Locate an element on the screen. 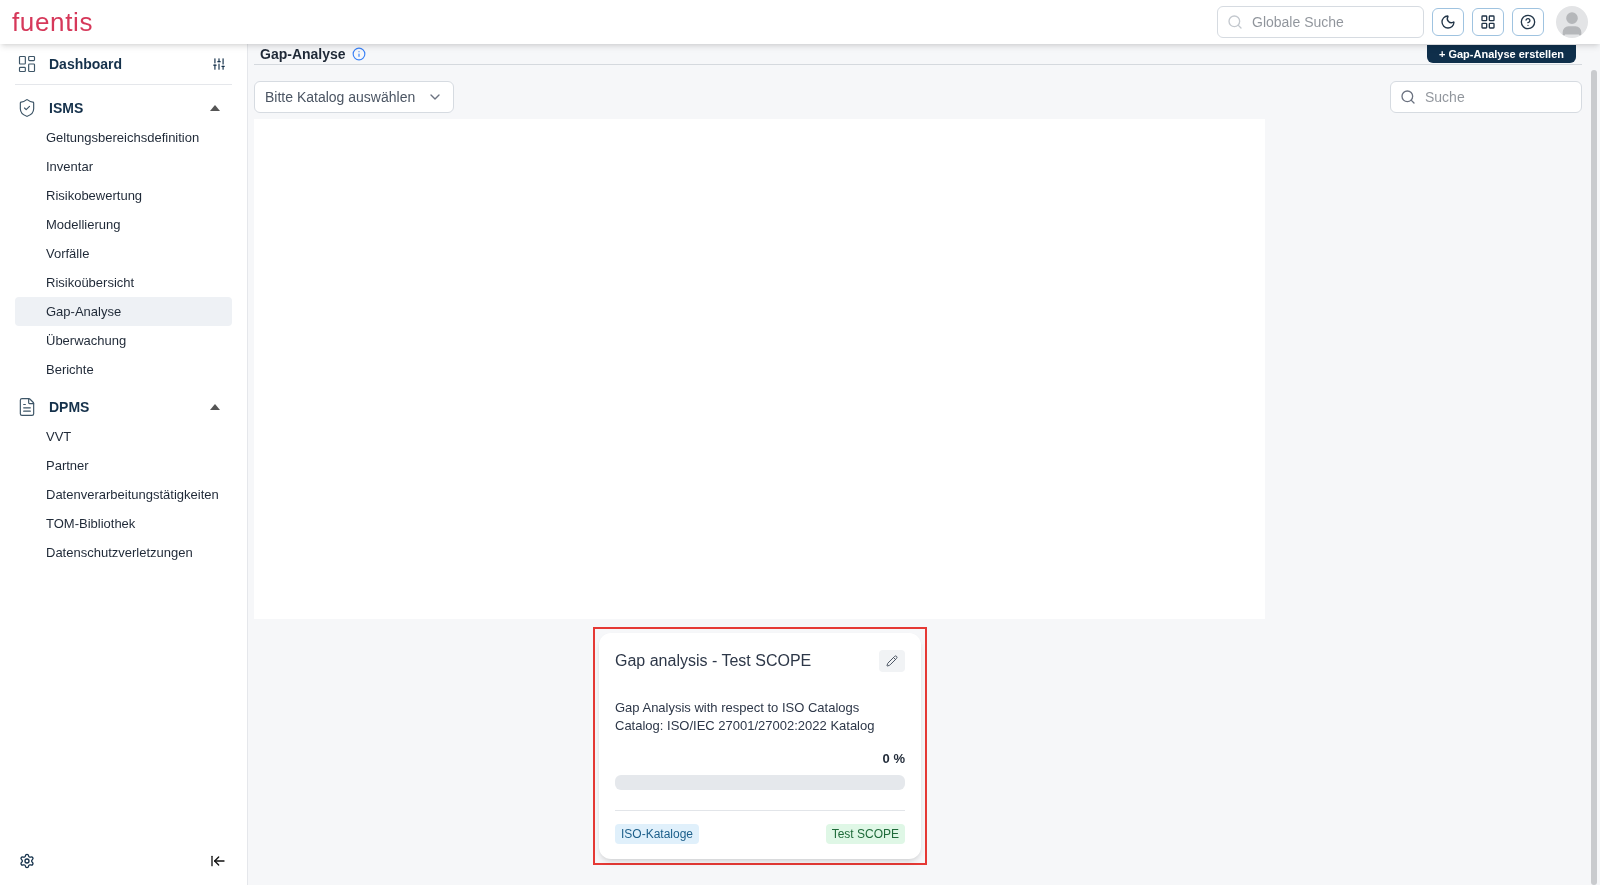 Image resolution: width=1600 pixels, height=885 pixels. nav-group: DPMS is located at coordinates (123, 407).